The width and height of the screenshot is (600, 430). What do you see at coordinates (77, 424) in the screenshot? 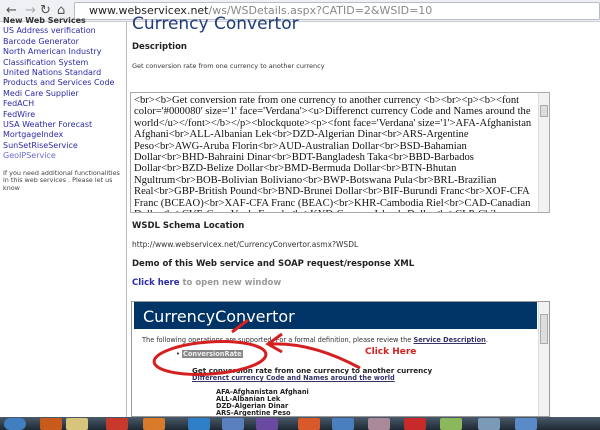
I see `folder-icon` at bounding box center [77, 424].